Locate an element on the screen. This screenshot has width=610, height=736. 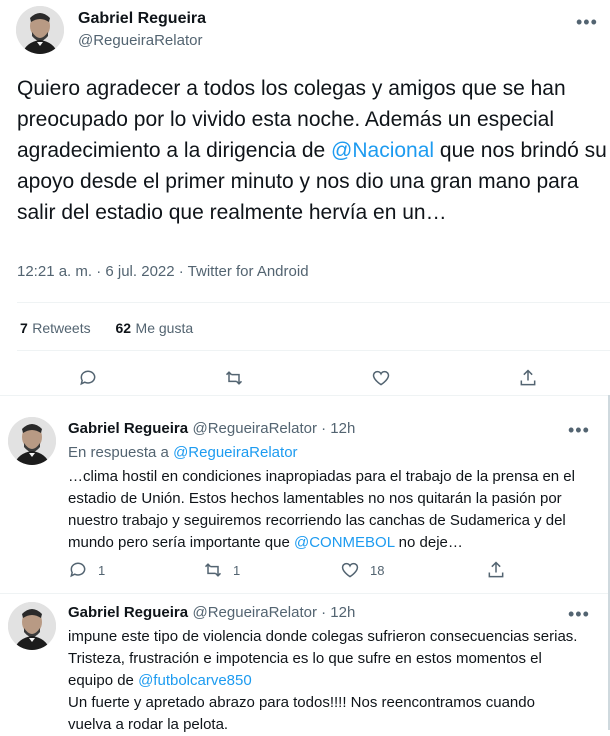
like-button: 18 is located at coordinates (362, 570).